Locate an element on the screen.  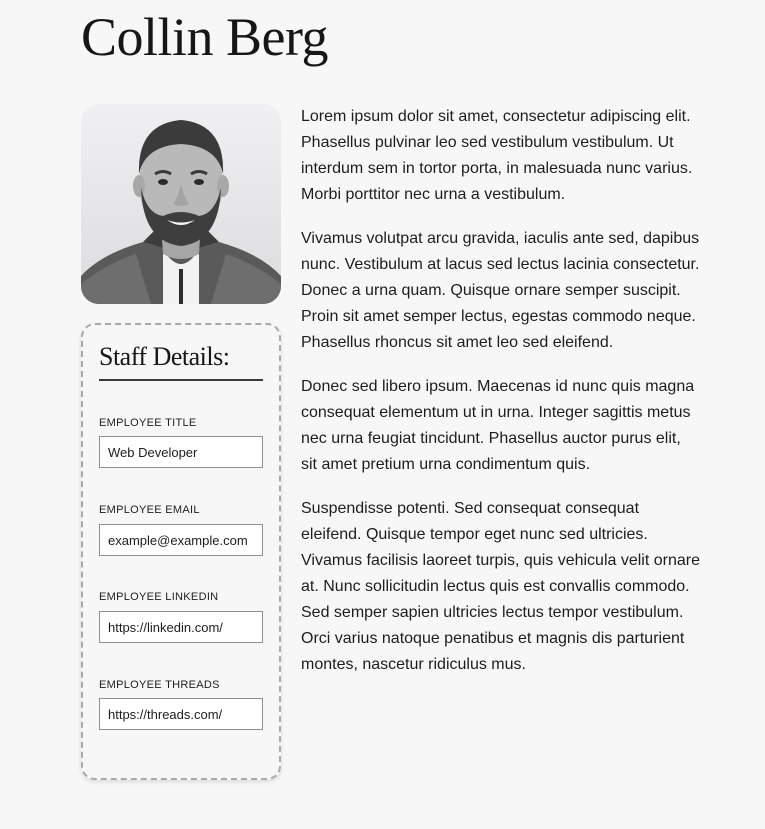
employee-email-label: EMPLOYEE EMAIL is located at coordinates (149, 510).